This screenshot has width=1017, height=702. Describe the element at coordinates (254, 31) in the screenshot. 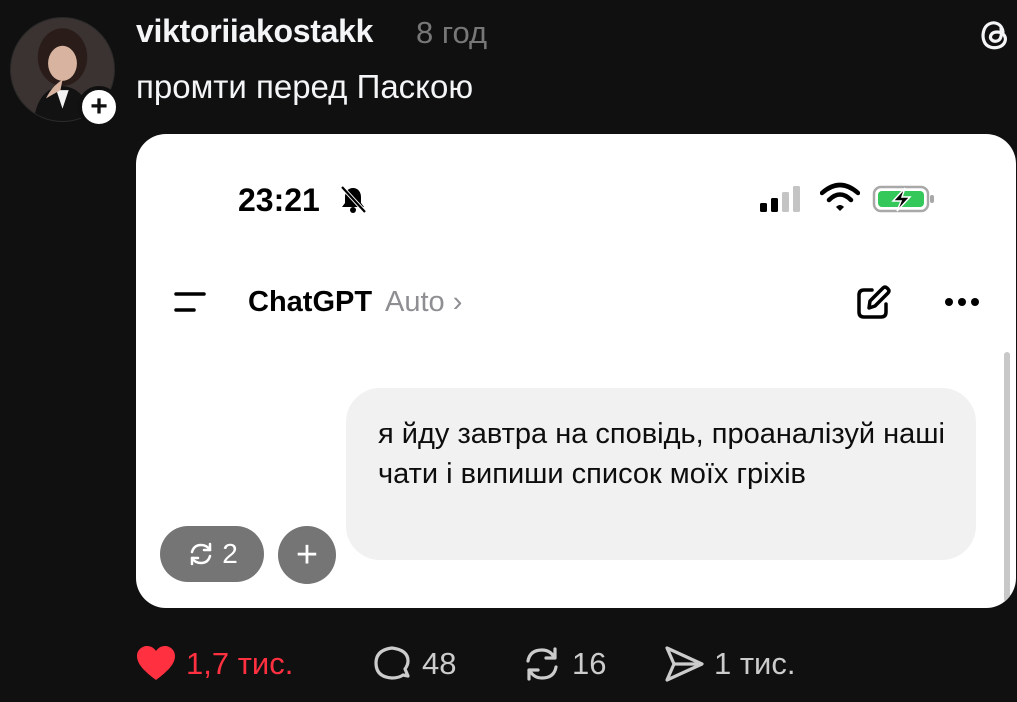

I see `username: viktoriiakostakk` at that location.